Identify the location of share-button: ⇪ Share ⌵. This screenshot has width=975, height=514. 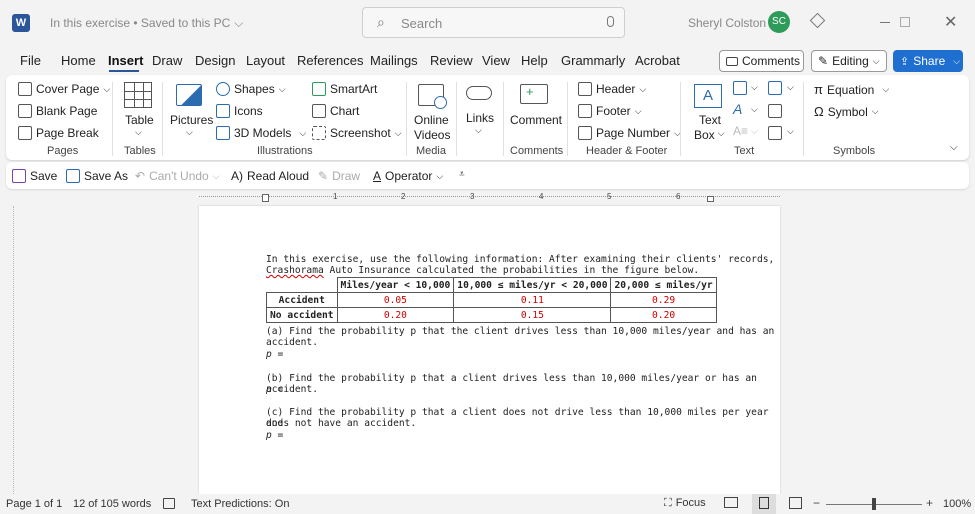
(928, 61).